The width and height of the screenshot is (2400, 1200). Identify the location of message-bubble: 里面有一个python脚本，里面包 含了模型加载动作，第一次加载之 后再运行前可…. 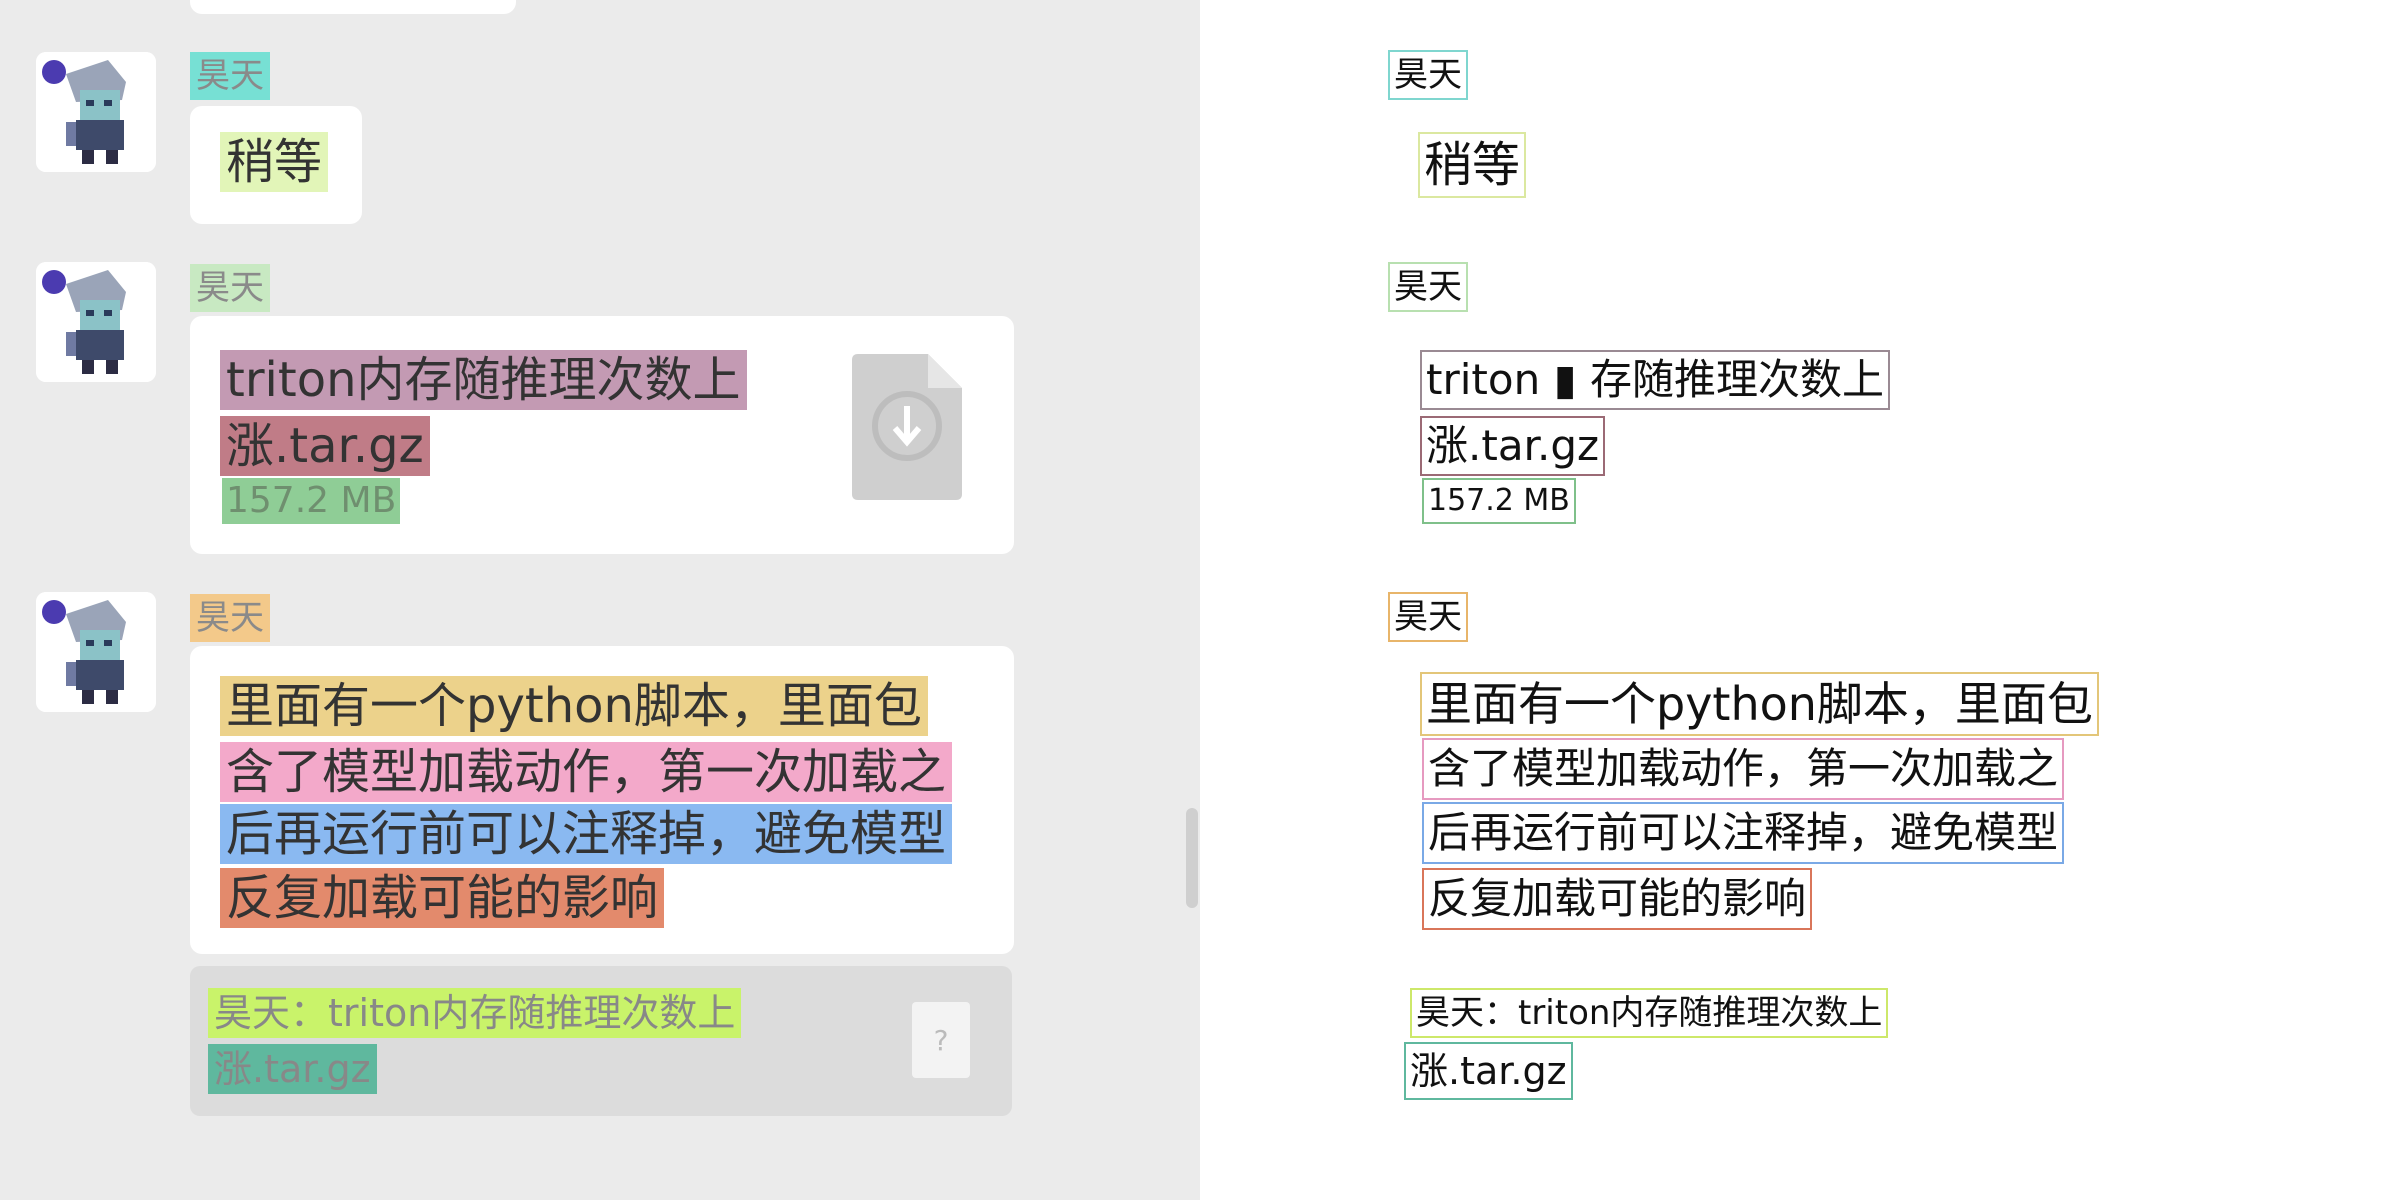
(602, 800).